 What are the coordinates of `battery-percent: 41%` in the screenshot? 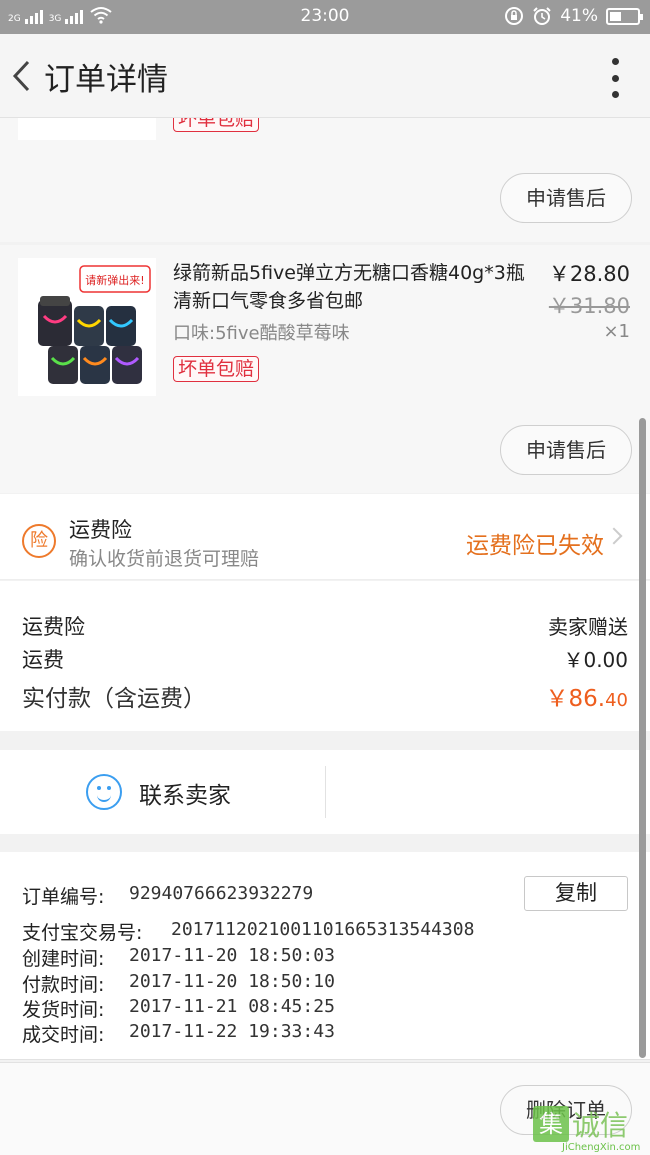 It's located at (579, 16).